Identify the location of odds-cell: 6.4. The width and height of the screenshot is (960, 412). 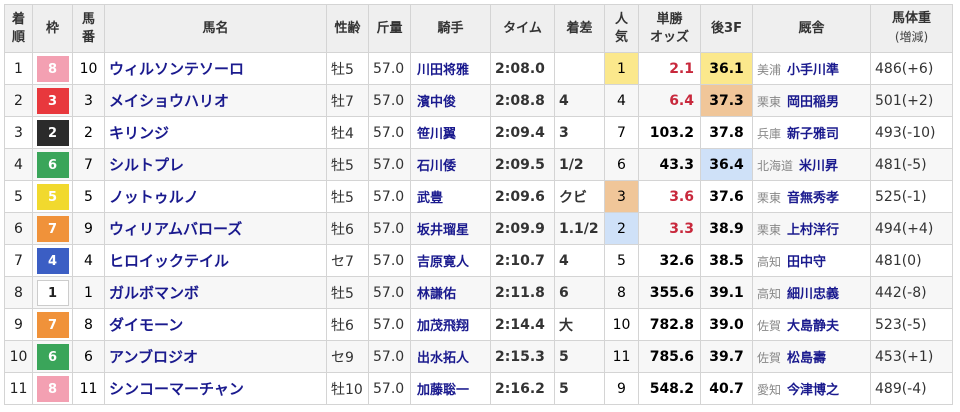
(669, 100).